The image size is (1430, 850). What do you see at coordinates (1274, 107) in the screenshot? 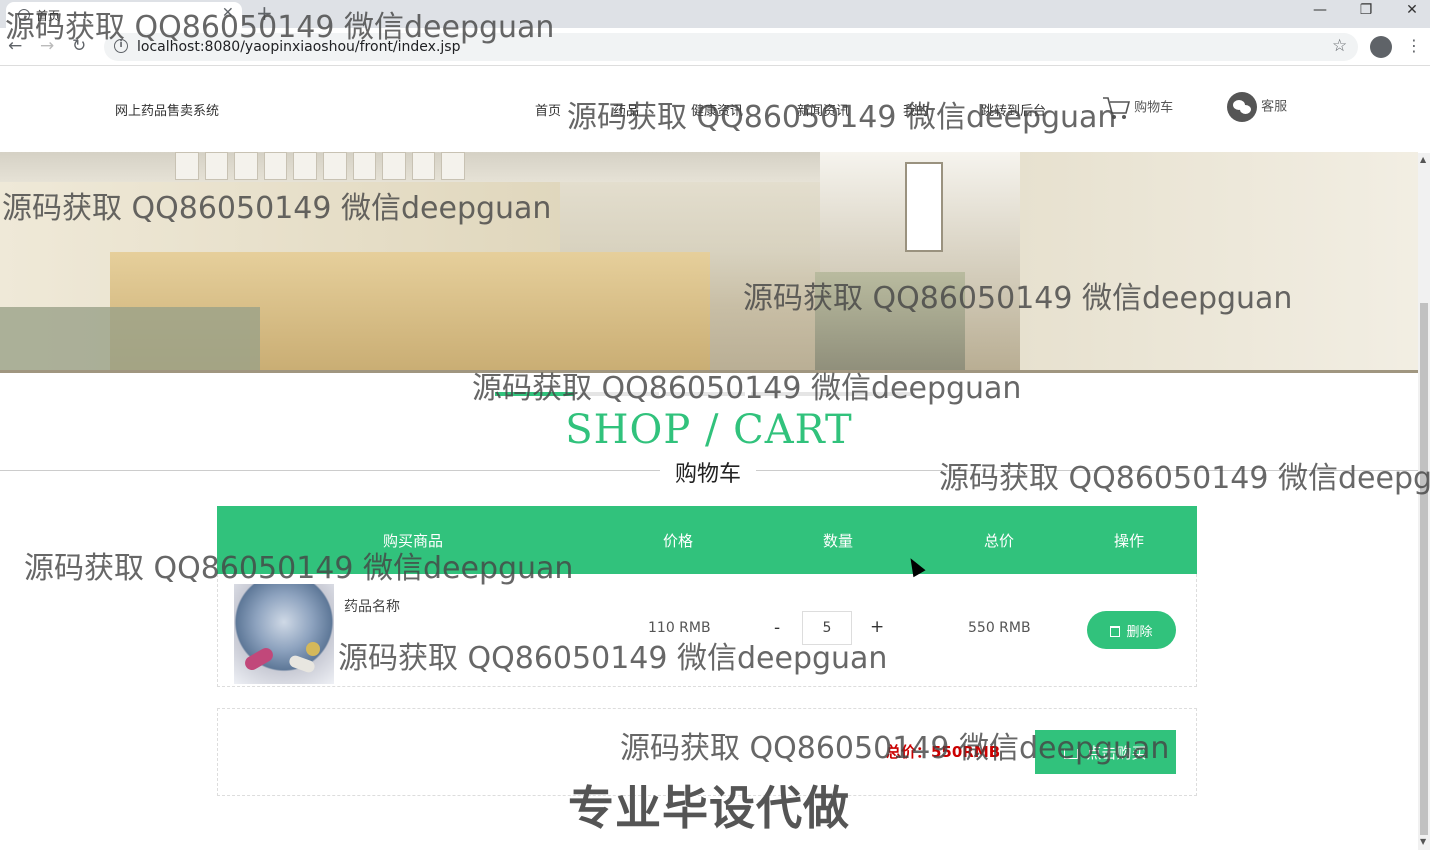
I see `service-label: 客服` at bounding box center [1274, 107].